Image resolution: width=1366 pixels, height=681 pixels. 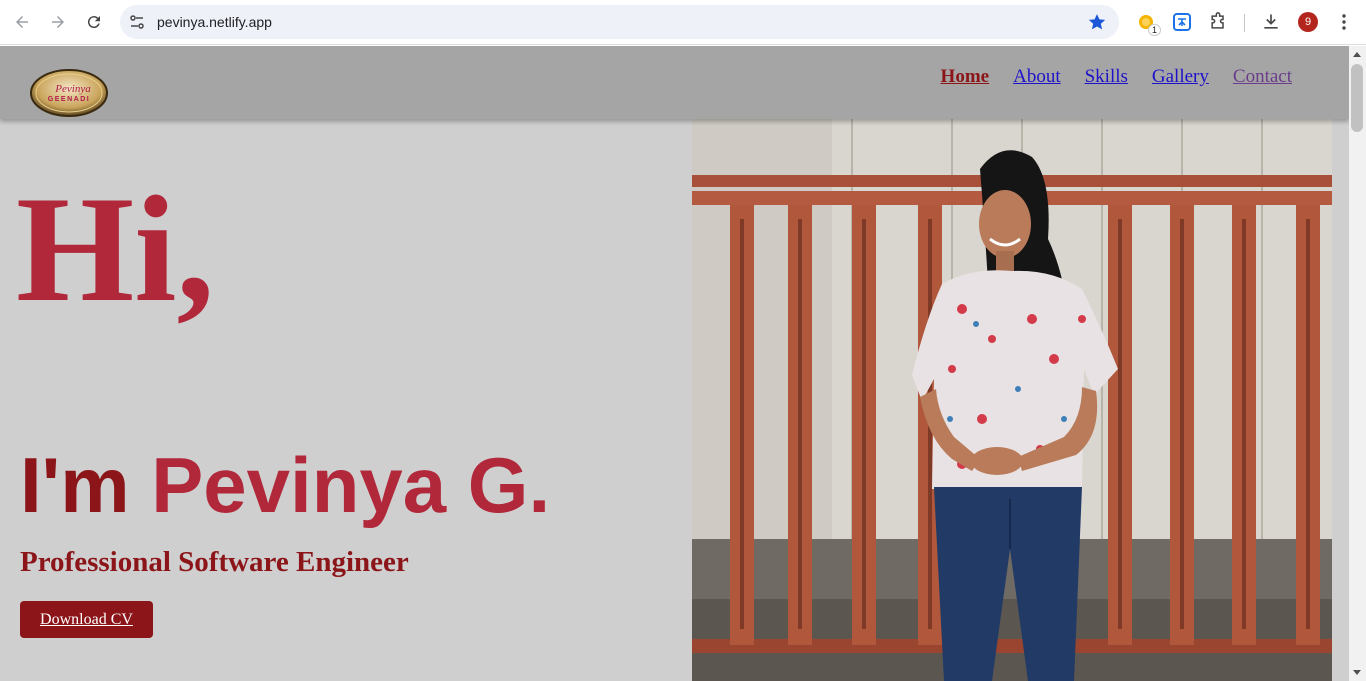 What do you see at coordinates (1357, 672) in the screenshot?
I see `scroll-down-arrow-icon` at bounding box center [1357, 672].